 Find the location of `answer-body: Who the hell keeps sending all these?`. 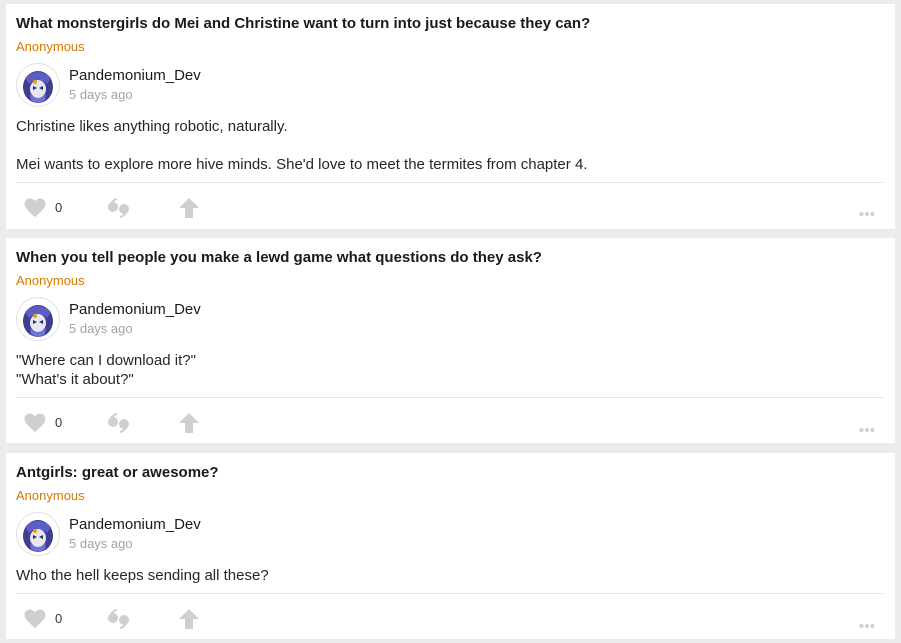

answer-body: Who the hell keeps sending all these? is located at coordinates (449, 575).